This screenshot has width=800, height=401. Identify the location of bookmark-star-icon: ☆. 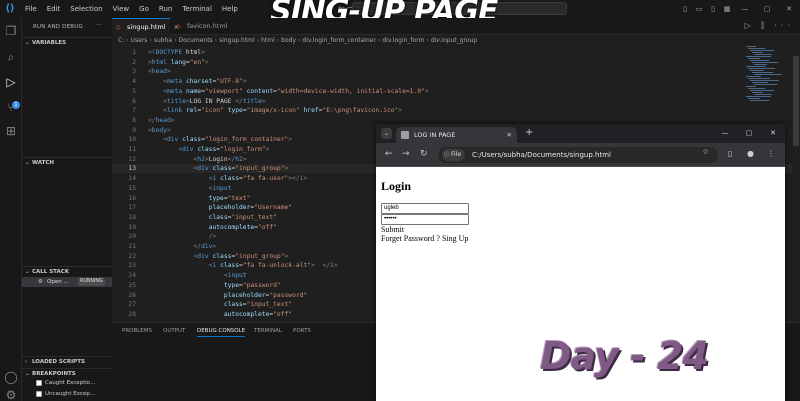
(705, 151).